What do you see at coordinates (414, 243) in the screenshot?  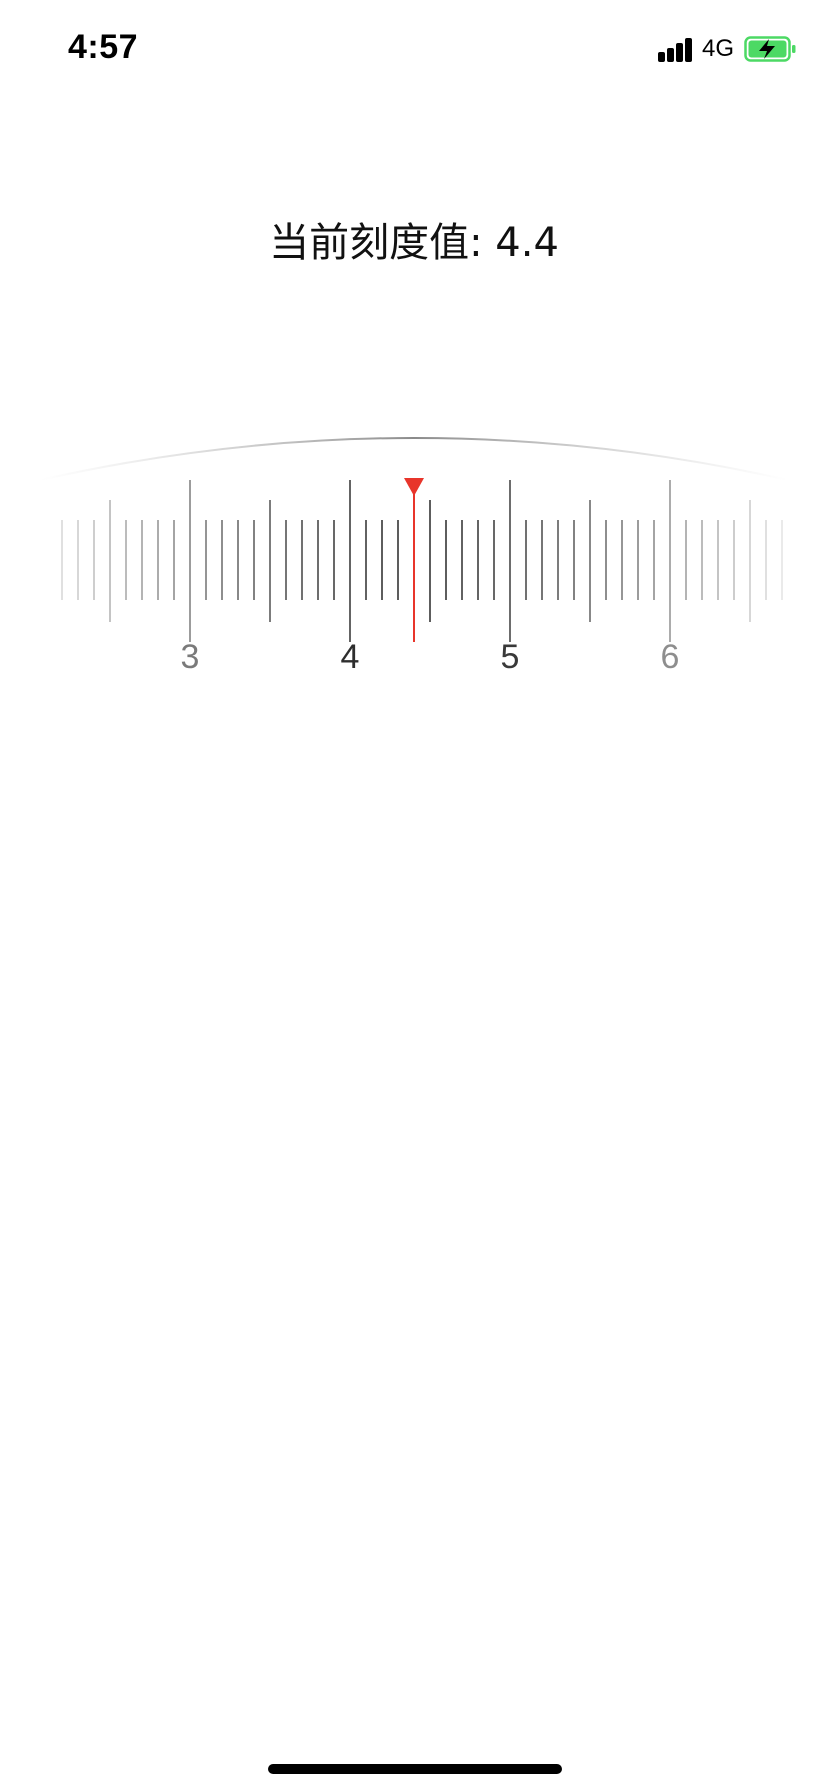 I see `current-value-title: 当前刻度值: 4.4` at bounding box center [414, 243].